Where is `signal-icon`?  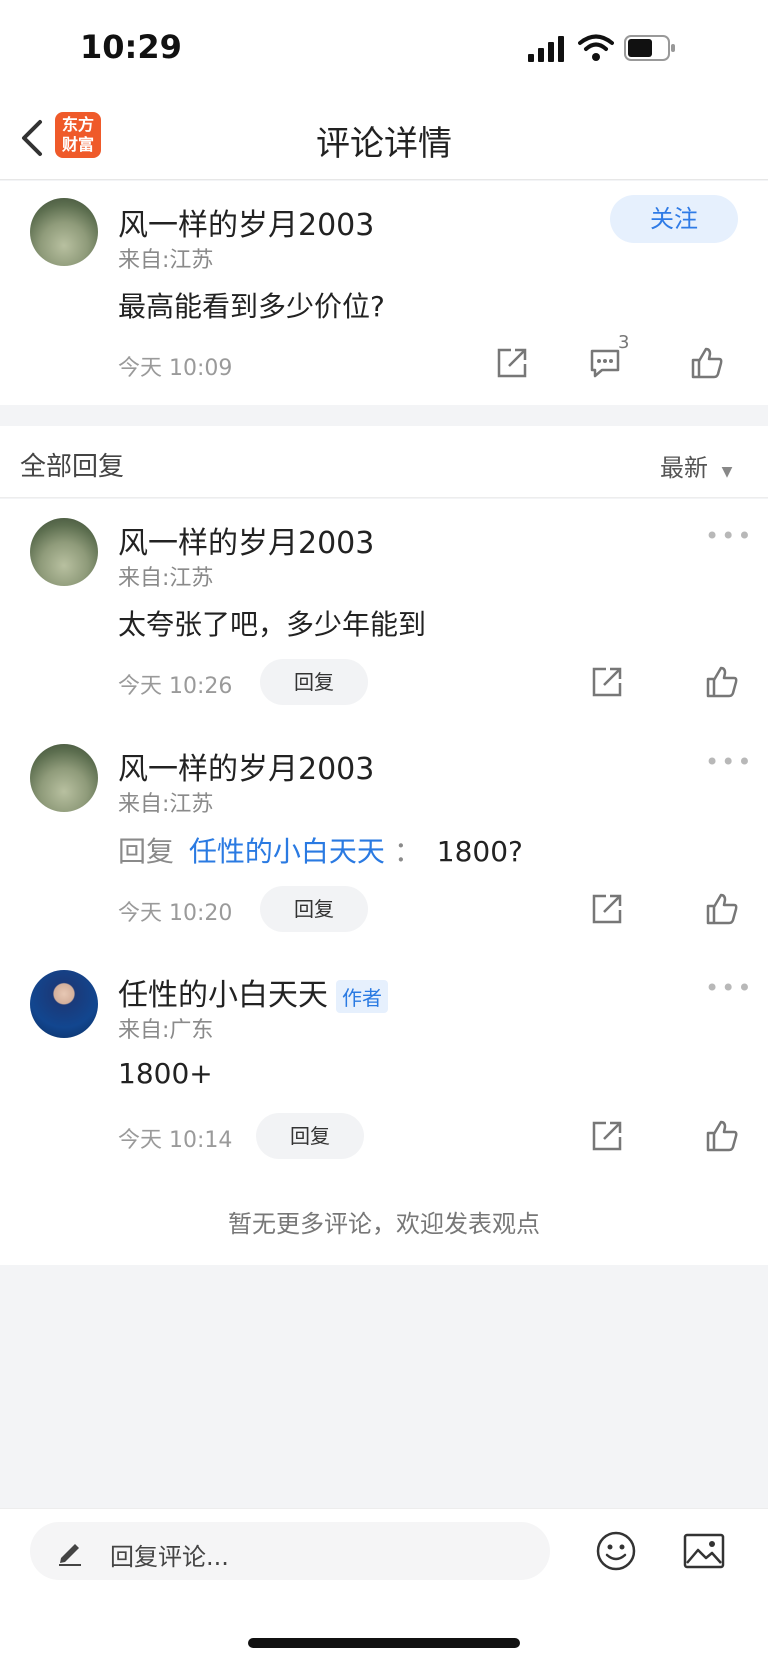 signal-icon is located at coordinates (546, 49).